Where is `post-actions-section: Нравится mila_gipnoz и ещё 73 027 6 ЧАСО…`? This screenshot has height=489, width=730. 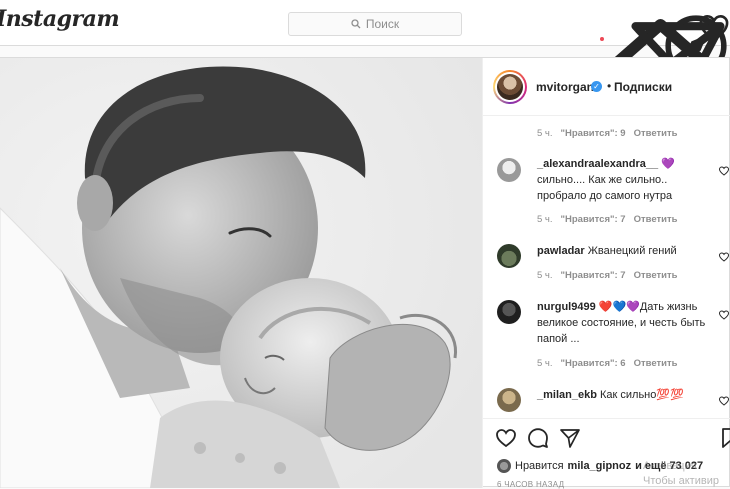 post-actions-section: Нравится mila_gipnoz и ещё 73 027 6 ЧАСО… is located at coordinates (606, 453).